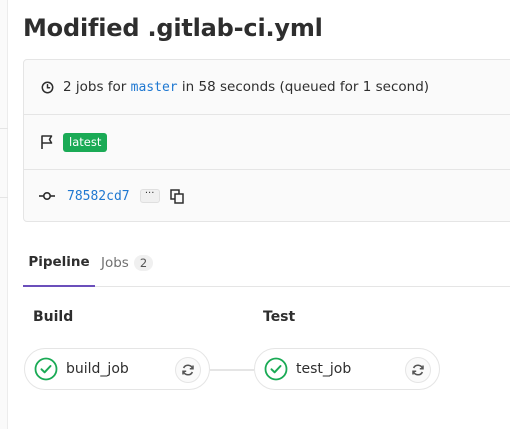 The image size is (510, 429). Describe the element at coordinates (173, 28) in the screenshot. I see `page-title: Modified .gitlab-ci.yml` at that location.